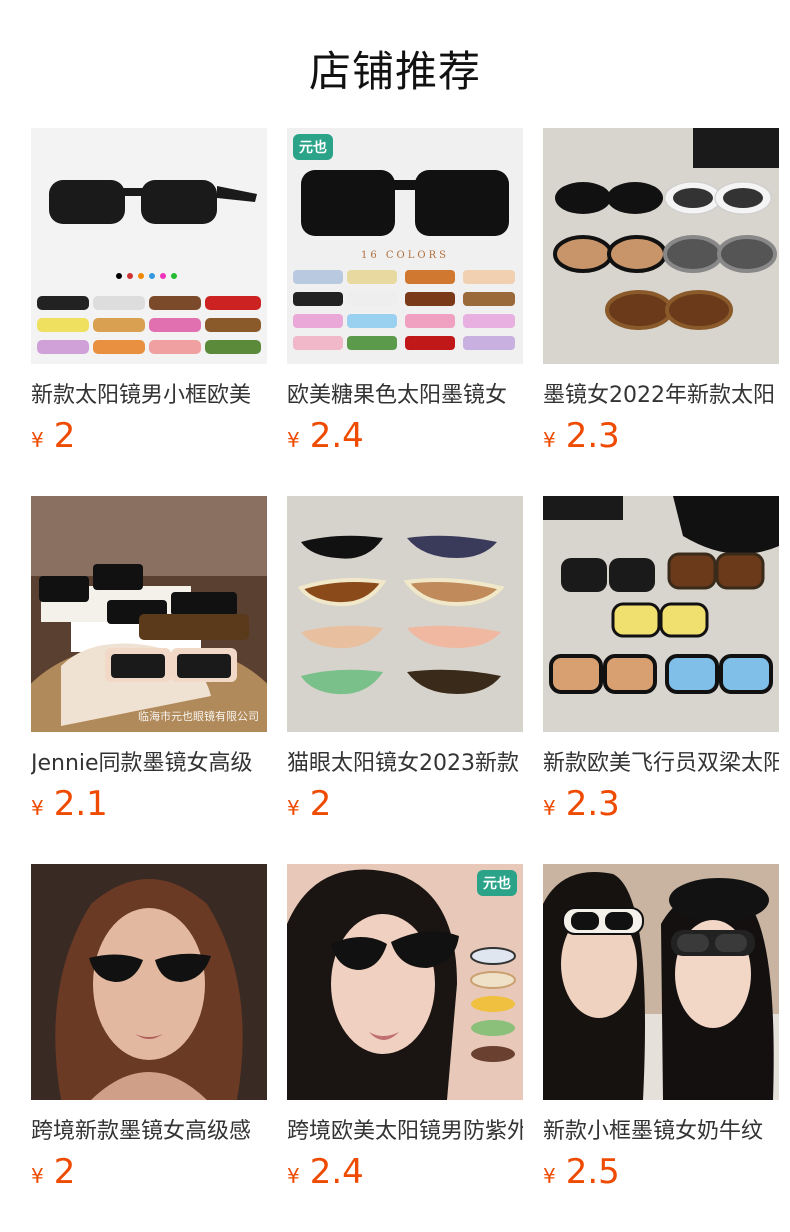 This screenshot has width=790, height=1232. I want to click on page-title: 店铺推荐, so click(394, 71).